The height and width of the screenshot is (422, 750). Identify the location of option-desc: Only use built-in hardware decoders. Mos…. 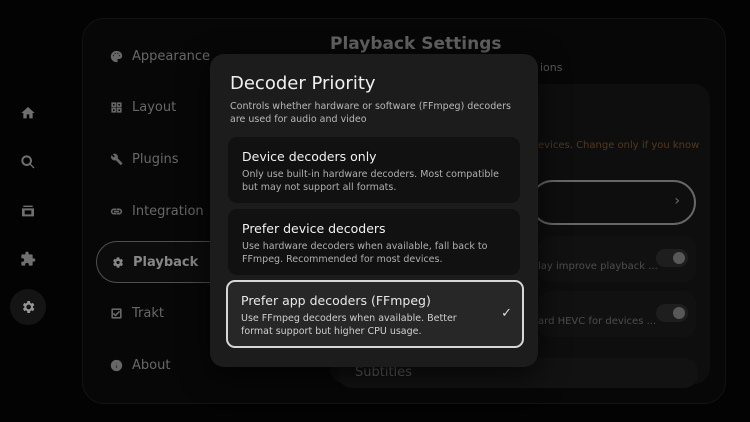
(370, 181).